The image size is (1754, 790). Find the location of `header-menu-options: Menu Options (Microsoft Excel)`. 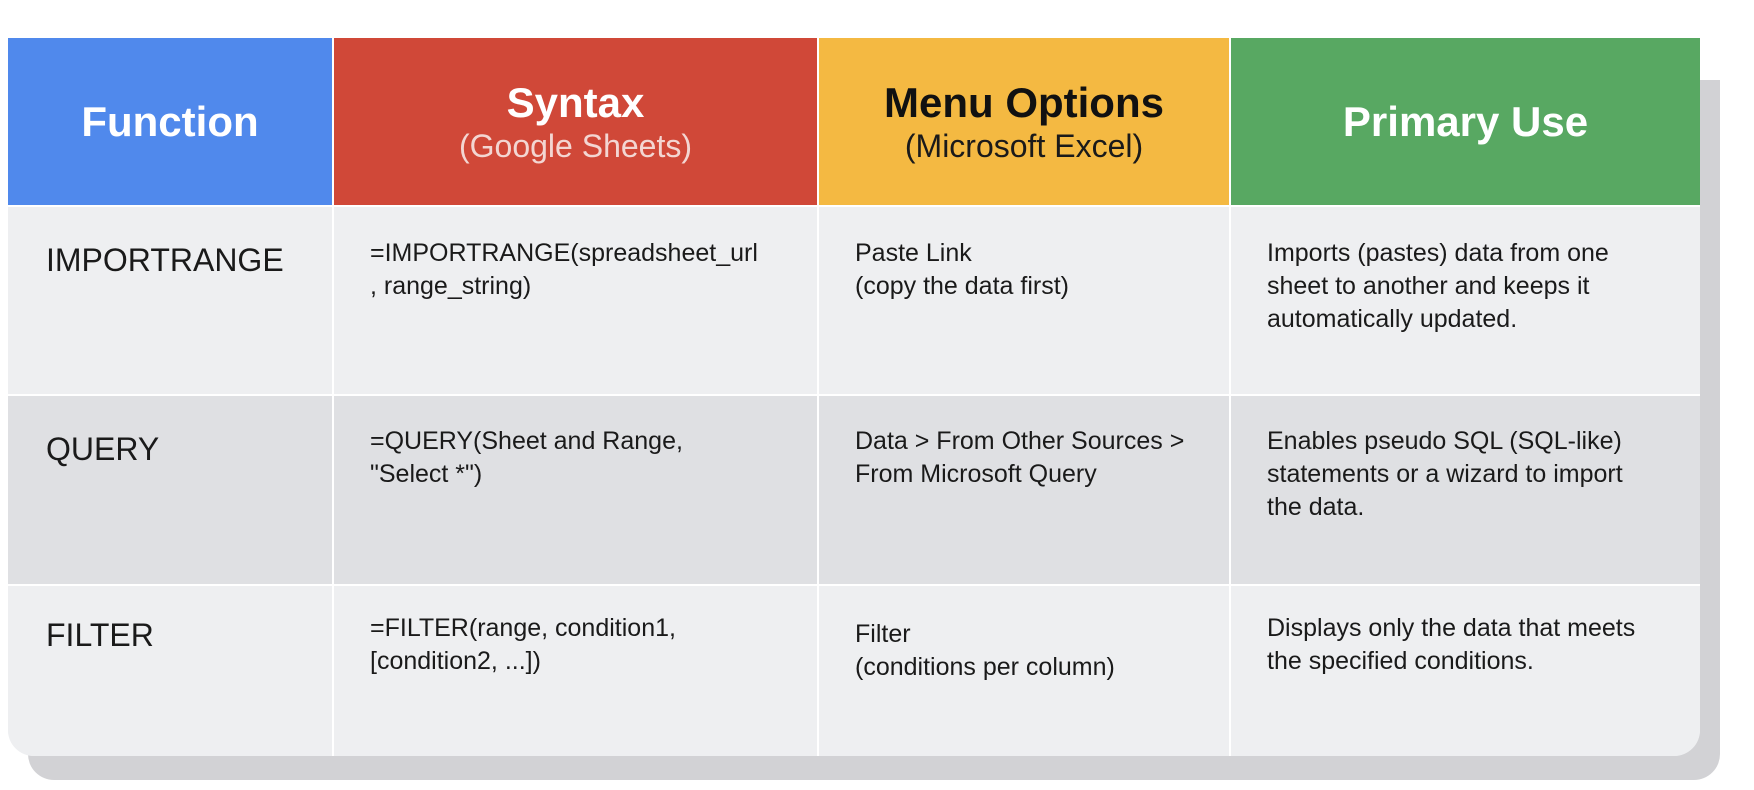

header-menu-options: Menu Options (Microsoft Excel) is located at coordinates (1024, 122).